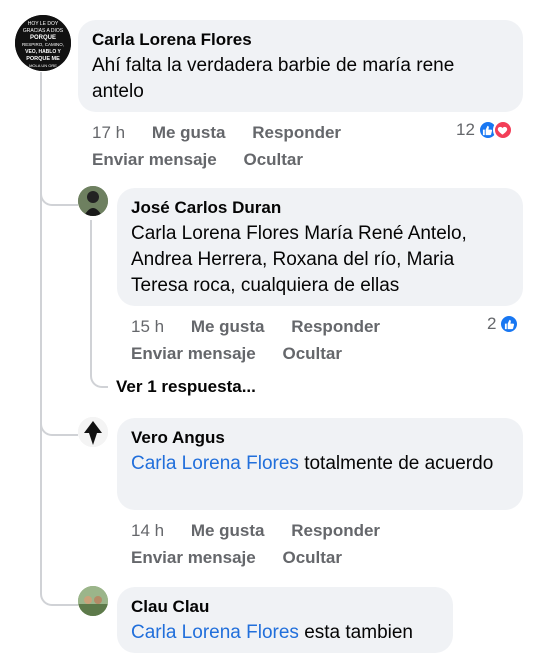  What do you see at coordinates (484, 130) in the screenshot?
I see `reactions: 12` at bounding box center [484, 130].